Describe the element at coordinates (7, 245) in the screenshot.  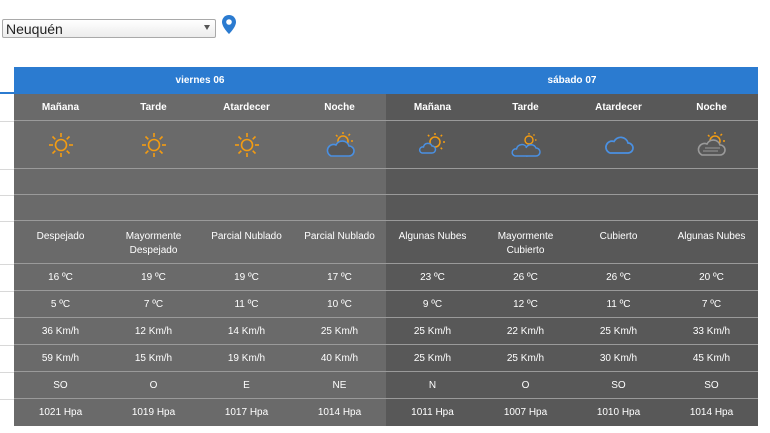
I see `left-edge-column` at that location.